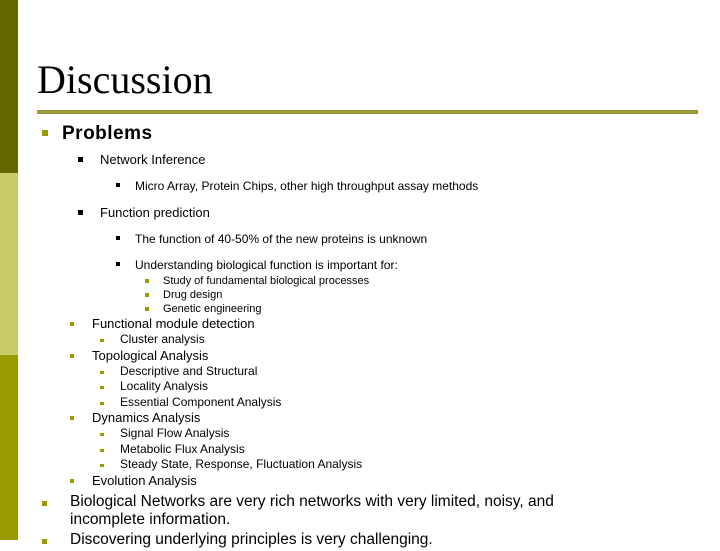  I want to click on outline-item-topological-sub: Locality Analysis, so click(360, 387).